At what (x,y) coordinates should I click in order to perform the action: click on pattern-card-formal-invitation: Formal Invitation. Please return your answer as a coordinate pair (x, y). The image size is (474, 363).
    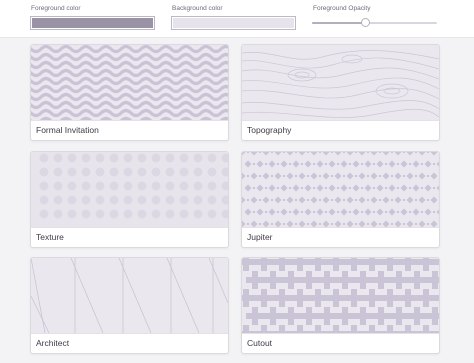
    Looking at the image, I should click on (129, 92).